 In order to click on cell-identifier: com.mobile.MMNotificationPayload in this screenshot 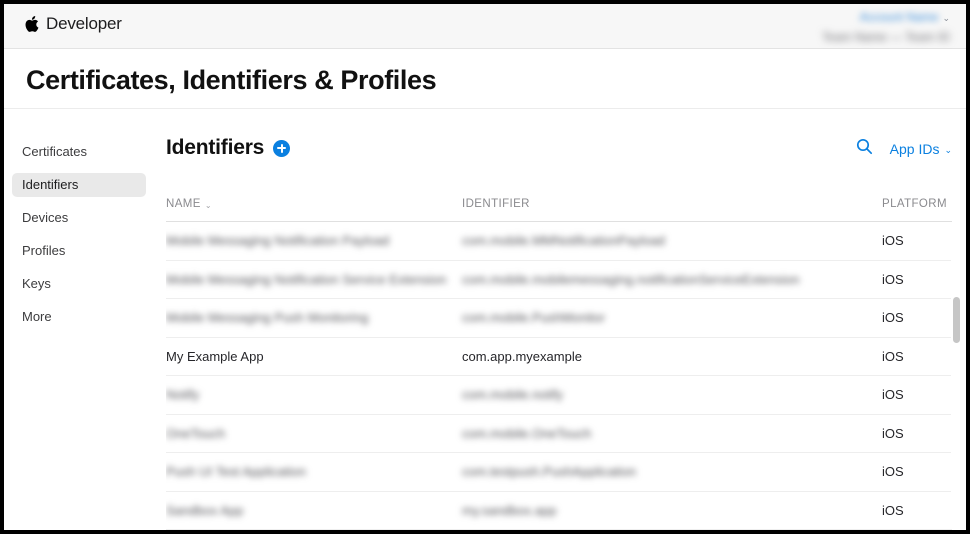, I will do `click(564, 240)`.